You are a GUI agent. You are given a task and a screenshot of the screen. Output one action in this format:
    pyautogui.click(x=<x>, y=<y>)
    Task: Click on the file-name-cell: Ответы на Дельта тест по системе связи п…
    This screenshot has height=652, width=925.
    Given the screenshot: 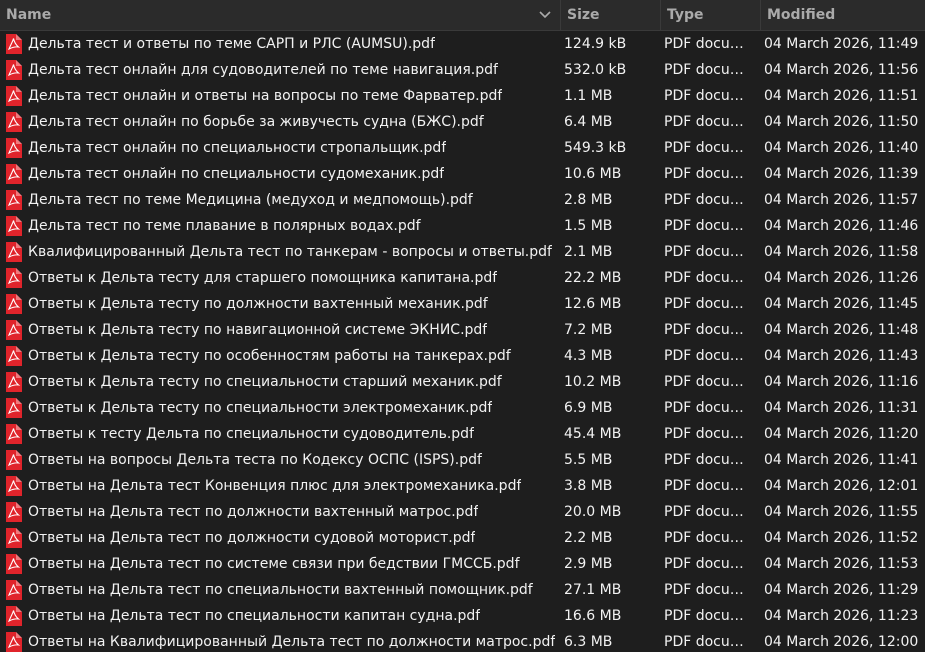 What is the action you would take?
    pyautogui.click(x=280, y=564)
    